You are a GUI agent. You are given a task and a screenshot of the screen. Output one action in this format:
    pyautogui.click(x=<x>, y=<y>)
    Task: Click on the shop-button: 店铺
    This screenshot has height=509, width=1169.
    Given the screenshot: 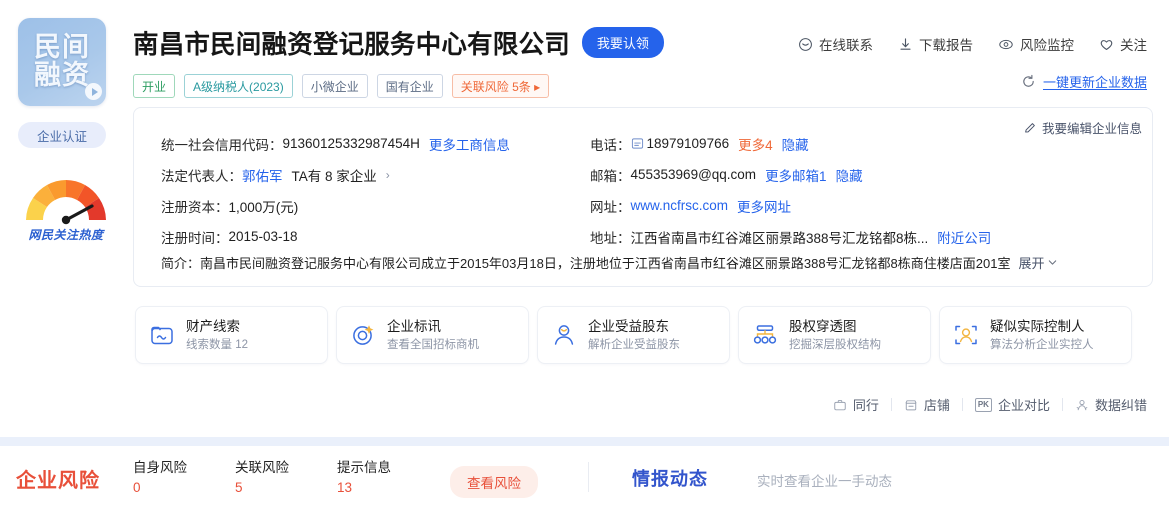 What is the action you would take?
    pyautogui.click(x=927, y=404)
    